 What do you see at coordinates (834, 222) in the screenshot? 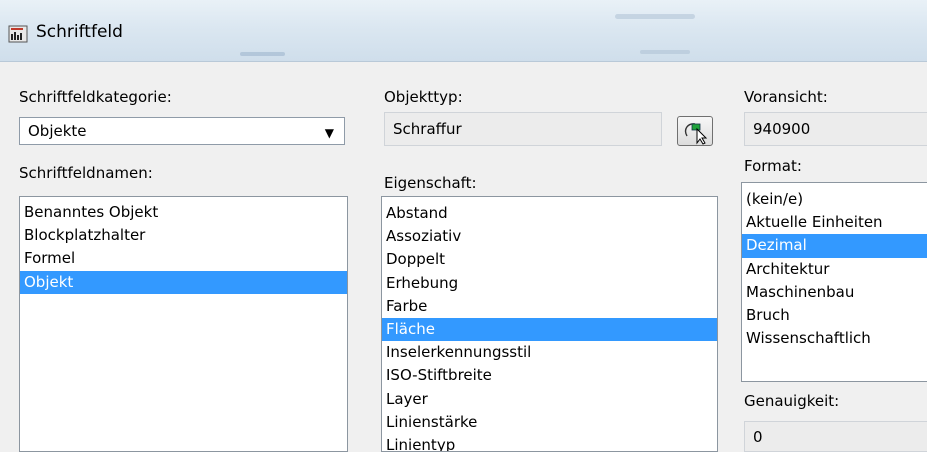
I see `list-item: Aktuelle Einheiten` at bounding box center [834, 222].